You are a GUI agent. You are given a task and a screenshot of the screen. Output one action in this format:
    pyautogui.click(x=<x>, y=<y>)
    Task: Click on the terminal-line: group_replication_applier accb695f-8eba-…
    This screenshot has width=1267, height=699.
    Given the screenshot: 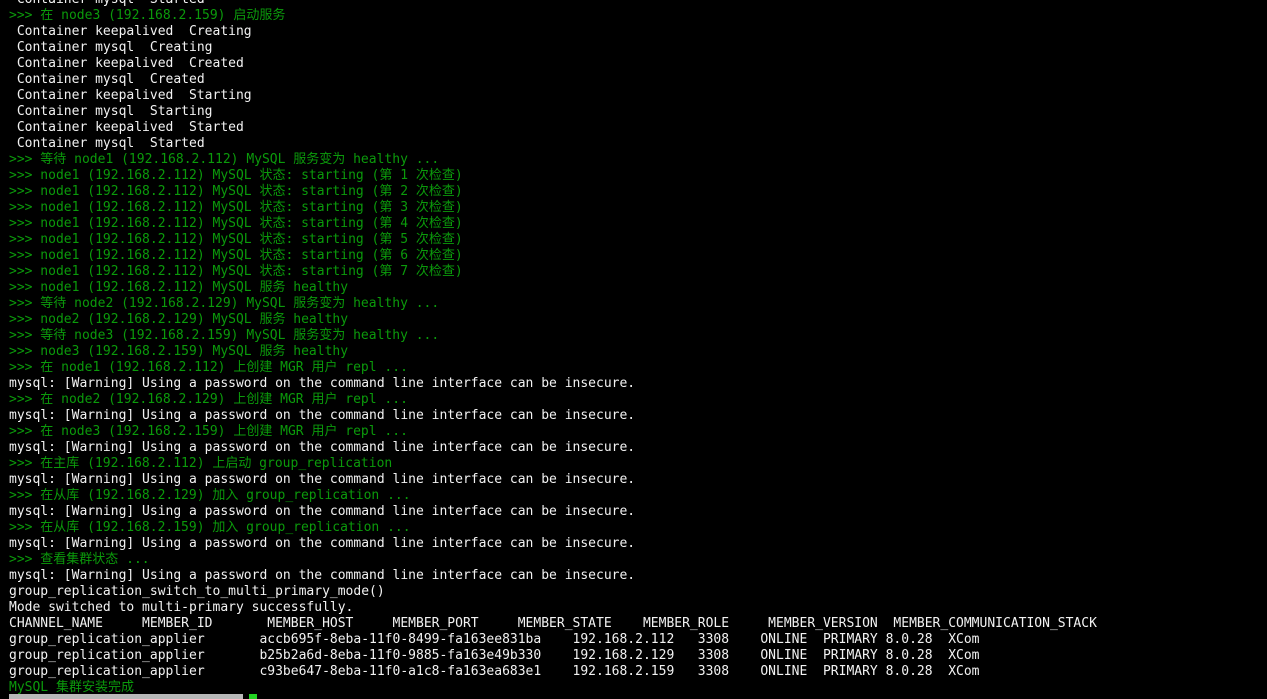 What is the action you would take?
    pyautogui.click(x=494, y=639)
    